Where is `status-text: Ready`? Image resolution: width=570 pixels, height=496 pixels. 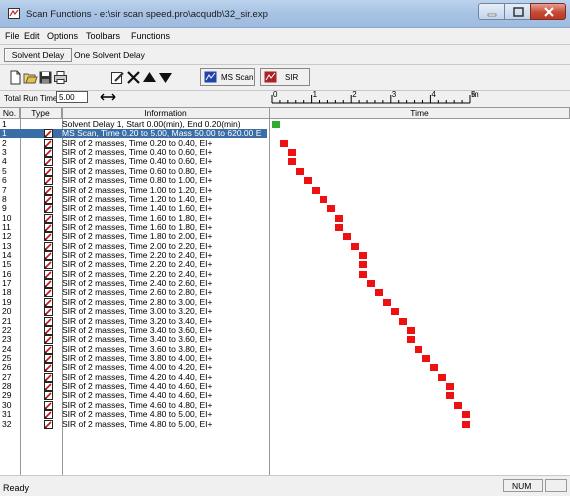 status-text: Ready is located at coordinates (16, 488).